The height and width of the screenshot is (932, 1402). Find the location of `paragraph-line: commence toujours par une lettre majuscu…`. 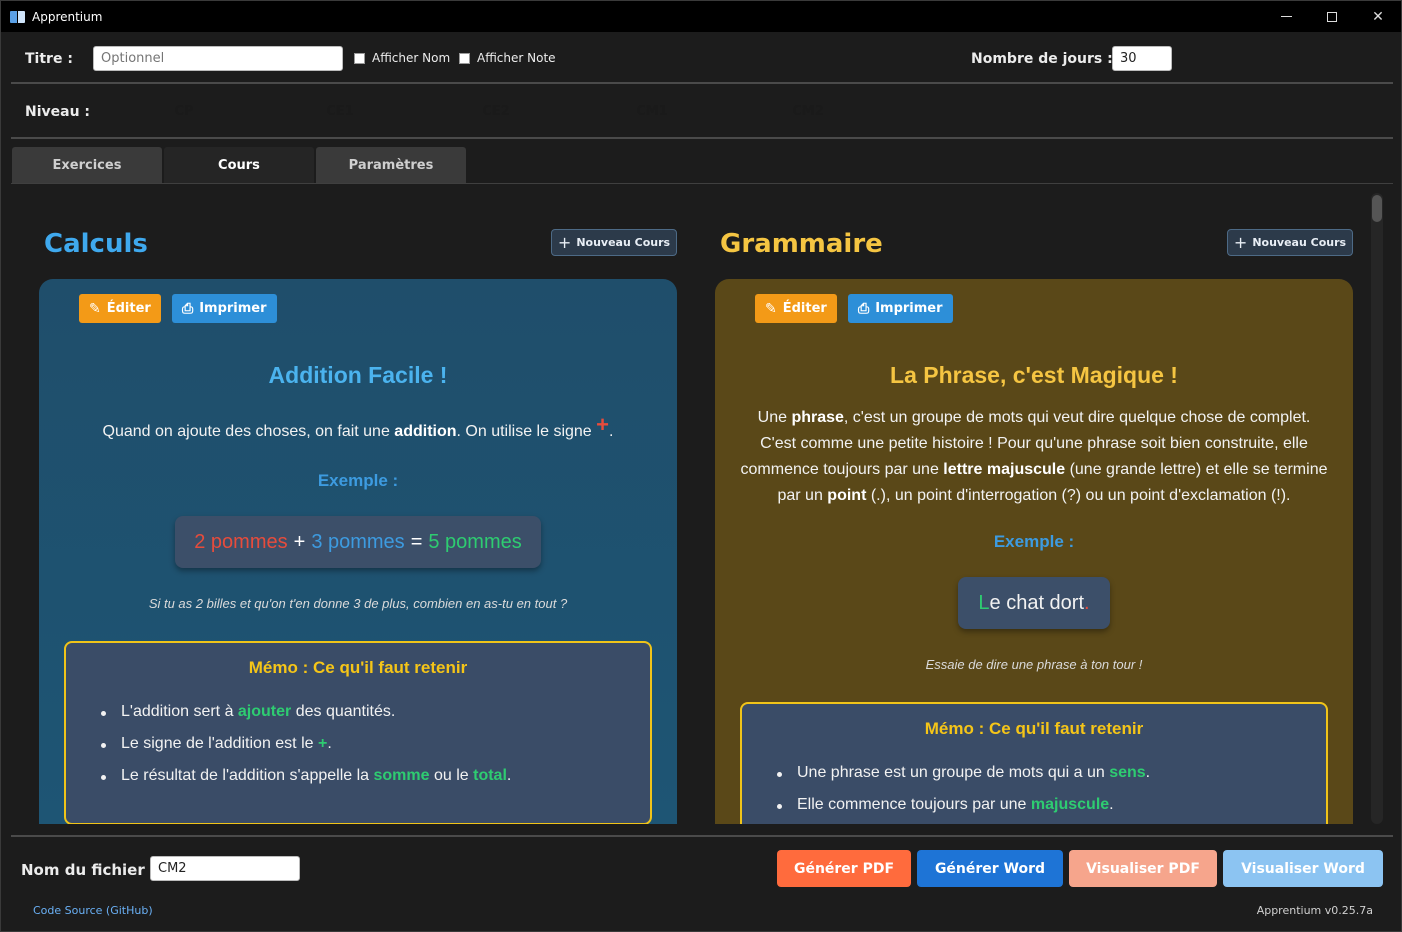

paragraph-line: commence toujours par une lettre majuscu… is located at coordinates (1034, 470).